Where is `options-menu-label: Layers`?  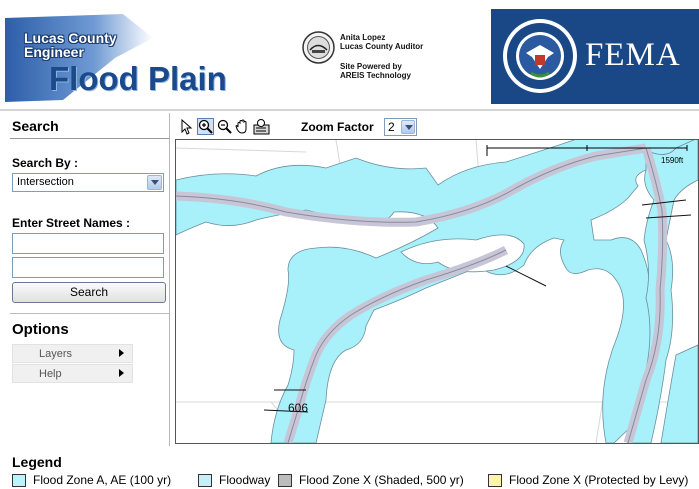 options-menu-label: Layers is located at coordinates (56, 354).